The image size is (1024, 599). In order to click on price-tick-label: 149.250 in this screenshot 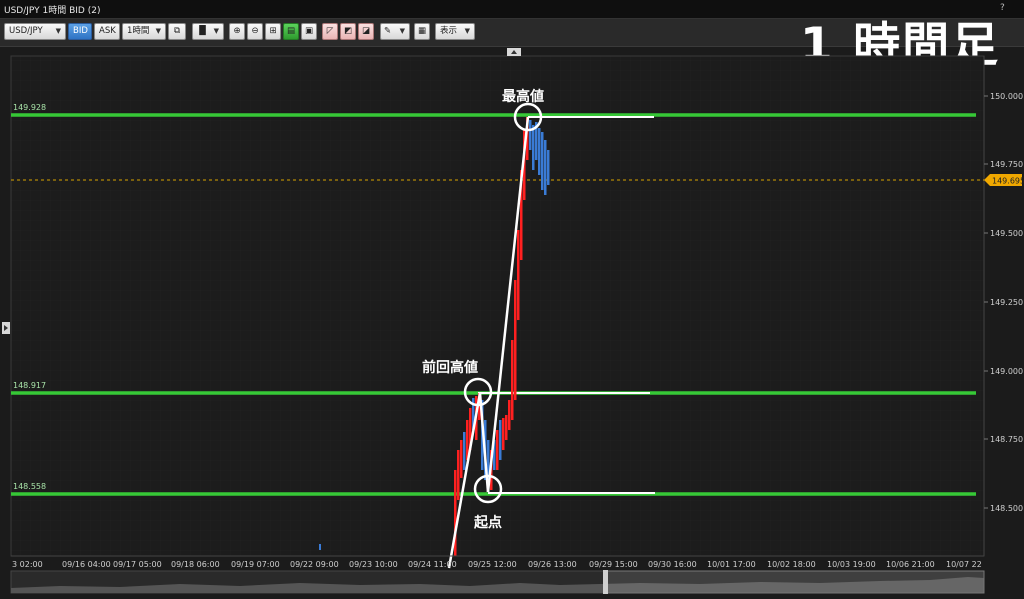, I will do `click(1006, 302)`.